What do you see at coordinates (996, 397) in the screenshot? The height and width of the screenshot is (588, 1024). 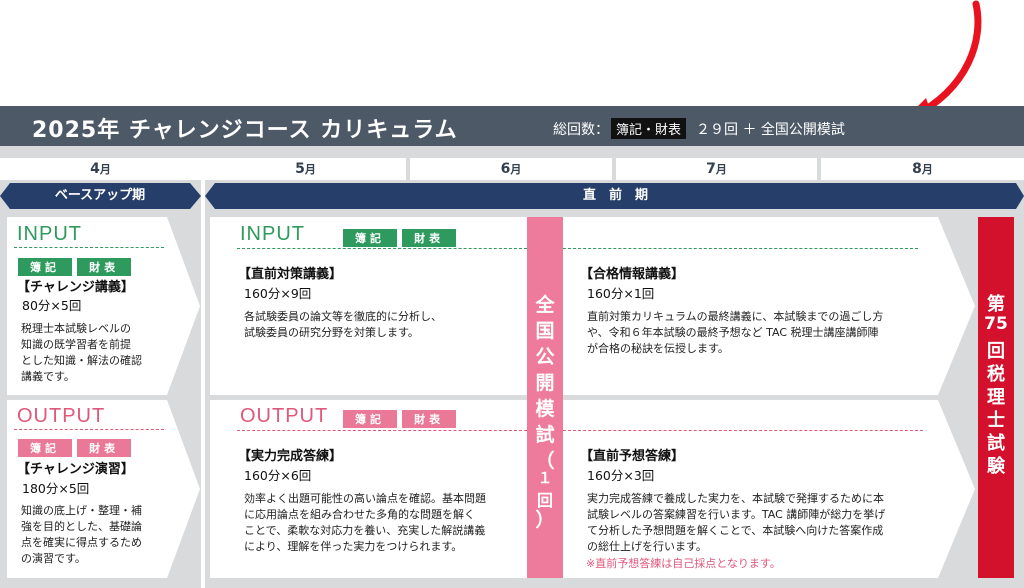 I see `final-exam-bar: 第 75 回 税 理 士 試 験` at bounding box center [996, 397].